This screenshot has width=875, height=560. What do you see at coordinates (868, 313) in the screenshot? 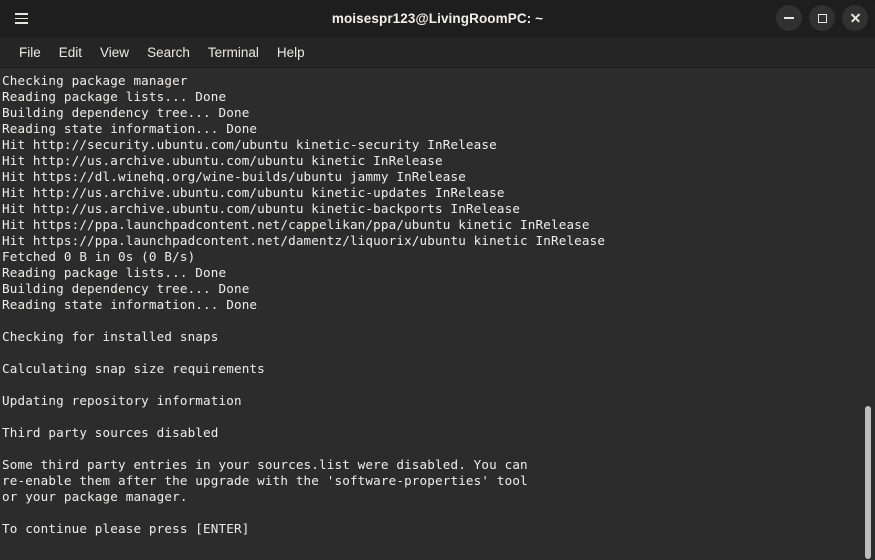
I see `terminal-scrollbar` at bounding box center [868, 313].